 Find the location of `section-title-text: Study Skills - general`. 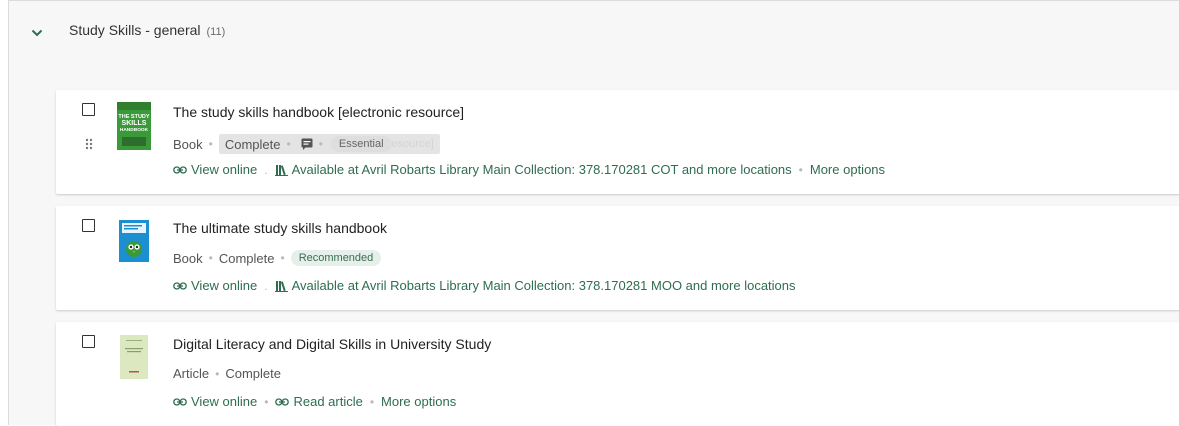

section-title-text: Study Skills - general is located at coordinates (135, 30).